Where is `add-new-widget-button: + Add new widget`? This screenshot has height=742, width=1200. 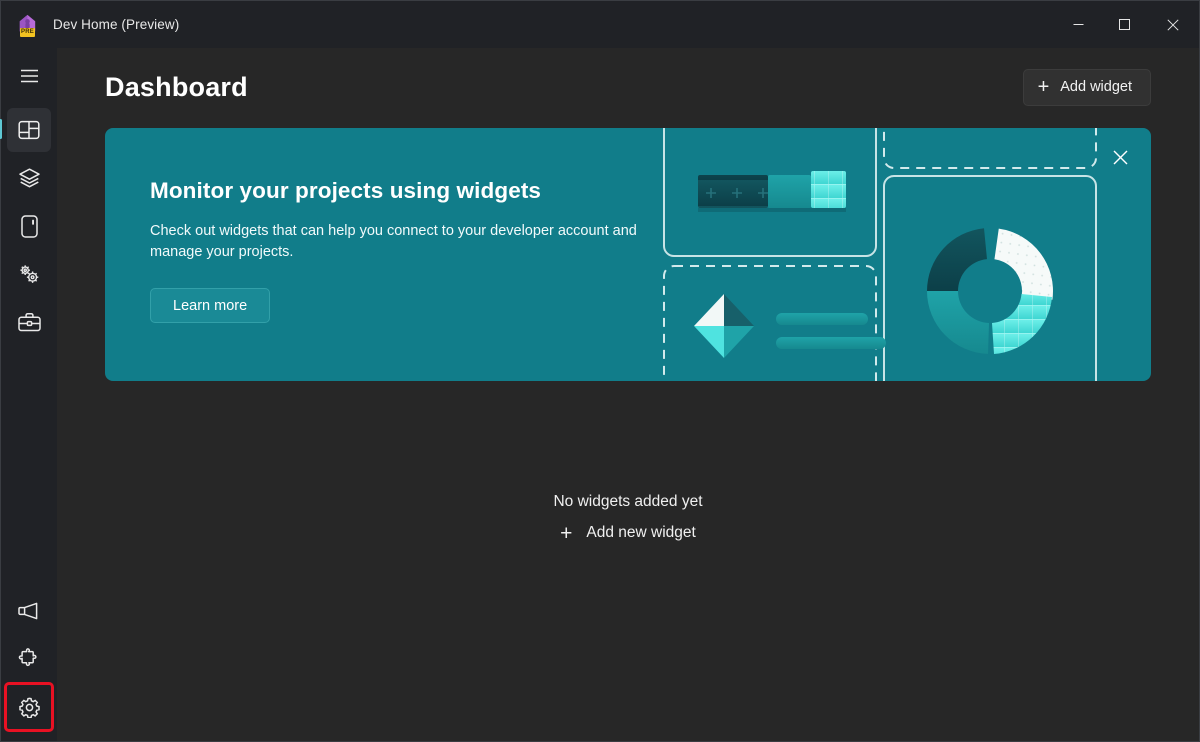
add-new-widget-button: + Add new widget is located at coordinates (628, 533).